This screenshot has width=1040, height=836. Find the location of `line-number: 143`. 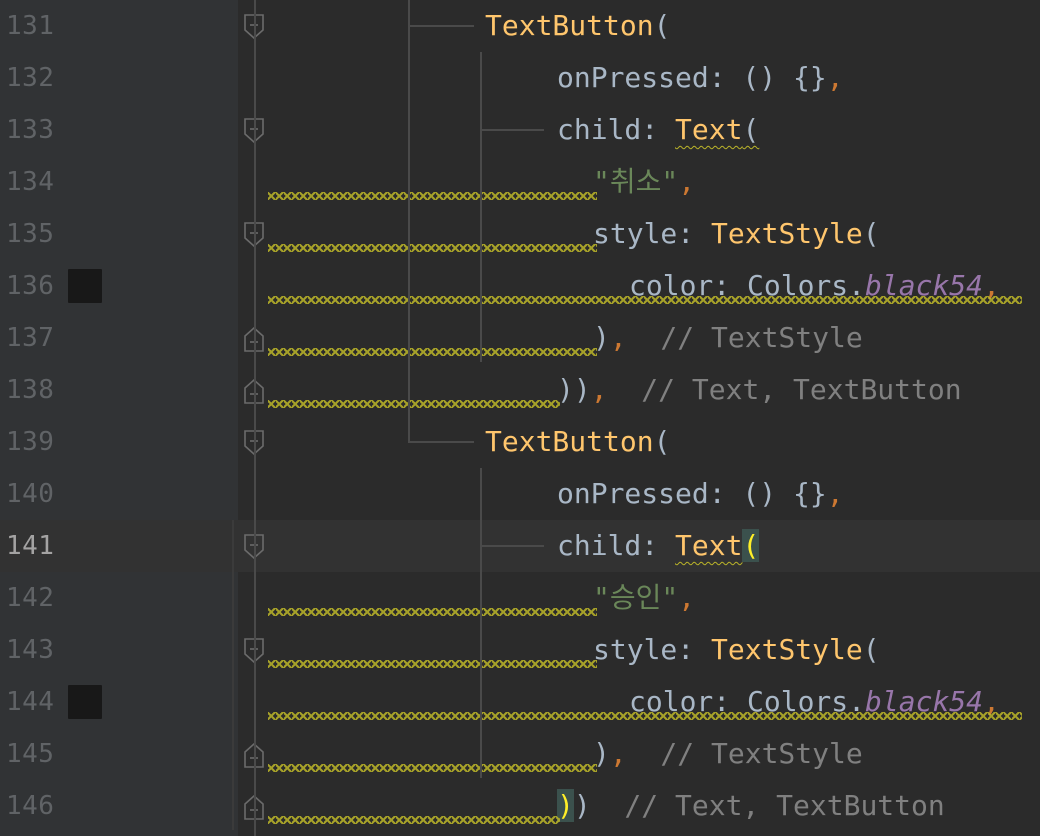

line-number: 143 is located at coordinates (30, 650).